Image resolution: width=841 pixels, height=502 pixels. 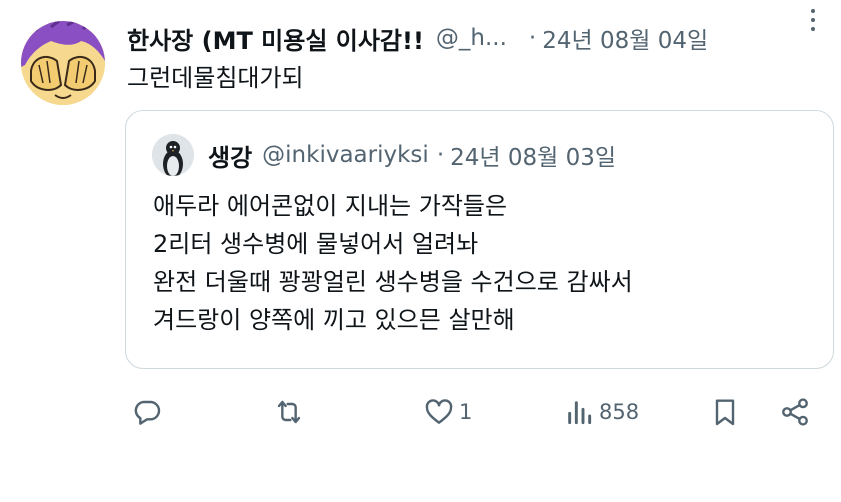 I want to click on quoted-text-line: 애두라 에어콘없이 지내는 가작들은, so click(x=330, y=206).